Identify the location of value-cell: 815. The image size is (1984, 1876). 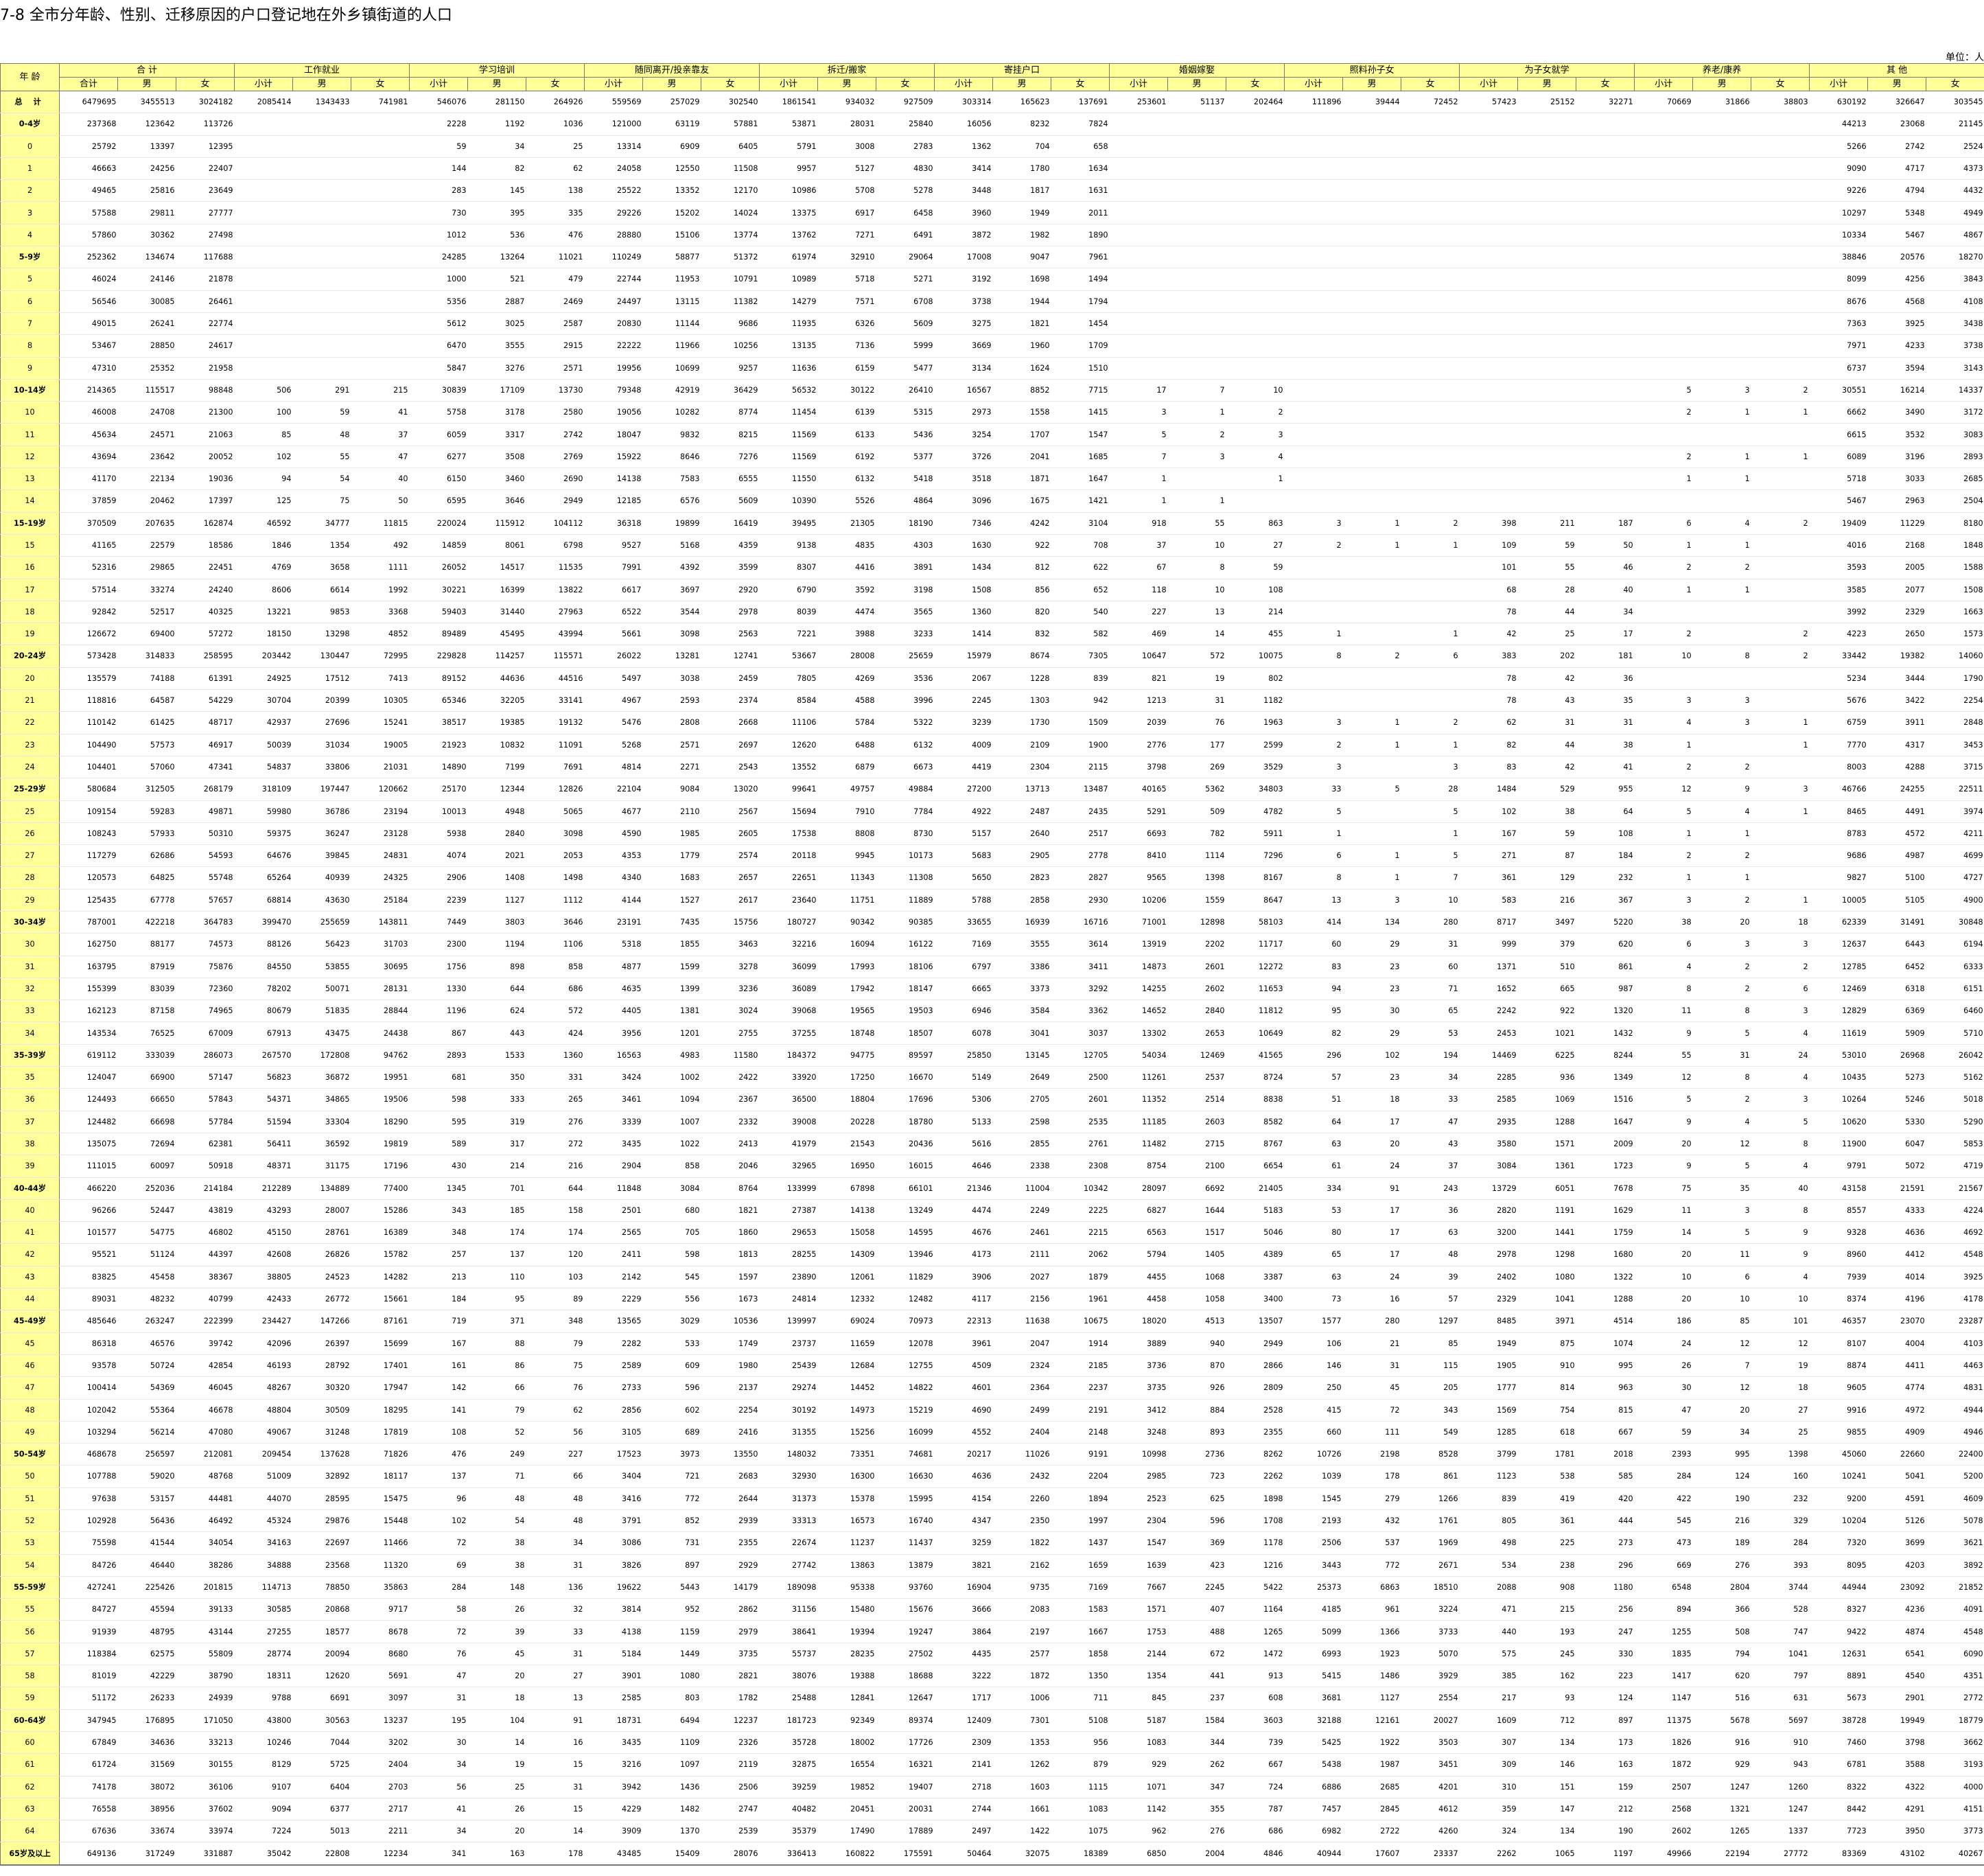
(1606, 1410).